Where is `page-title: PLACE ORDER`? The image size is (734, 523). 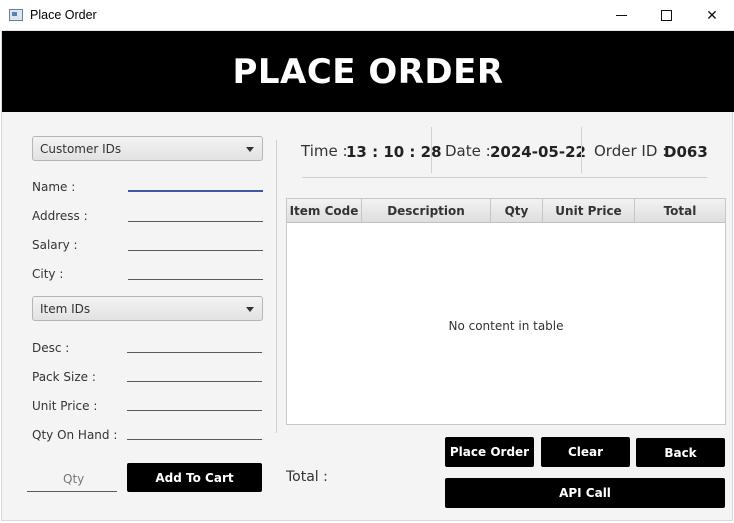
page-title: PLACE ORDER is located at coordinates (368, 71).